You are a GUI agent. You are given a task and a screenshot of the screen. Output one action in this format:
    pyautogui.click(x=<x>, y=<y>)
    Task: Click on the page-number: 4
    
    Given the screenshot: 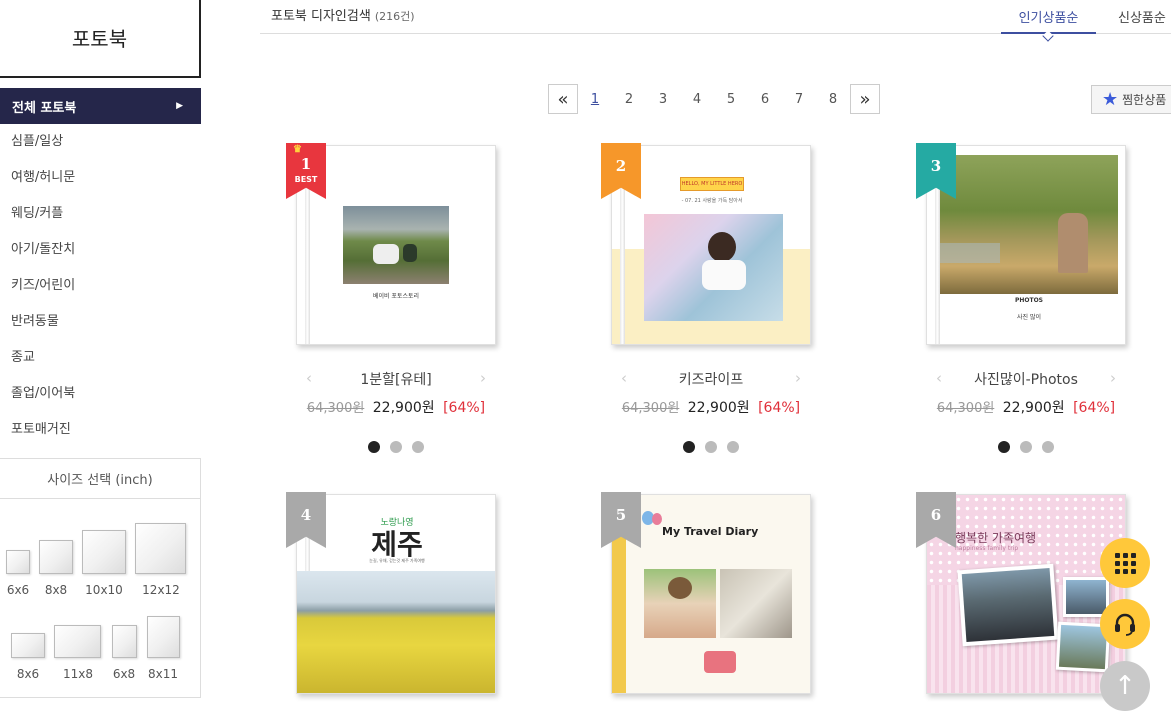 What is the action you would take?
    pyautogui.click(x=697, y=99)
    